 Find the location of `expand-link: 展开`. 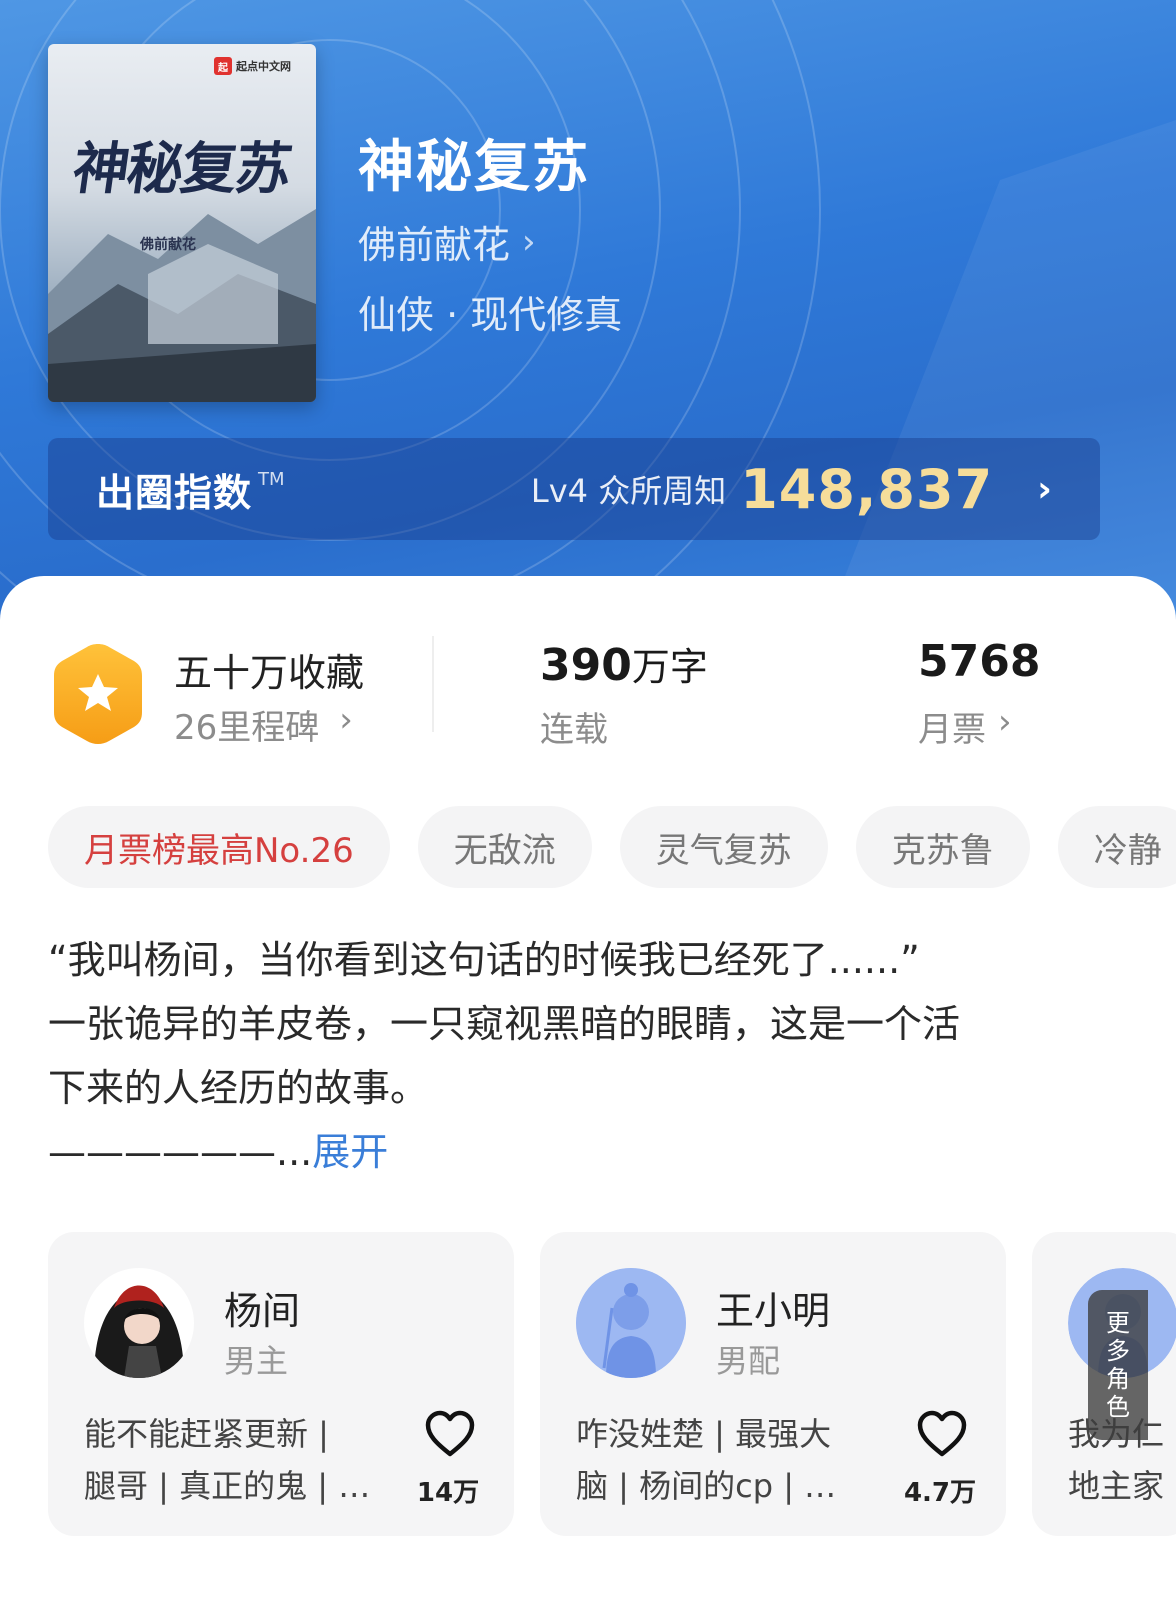

expand-link: 展开 is located at coordinates (350, 1152).